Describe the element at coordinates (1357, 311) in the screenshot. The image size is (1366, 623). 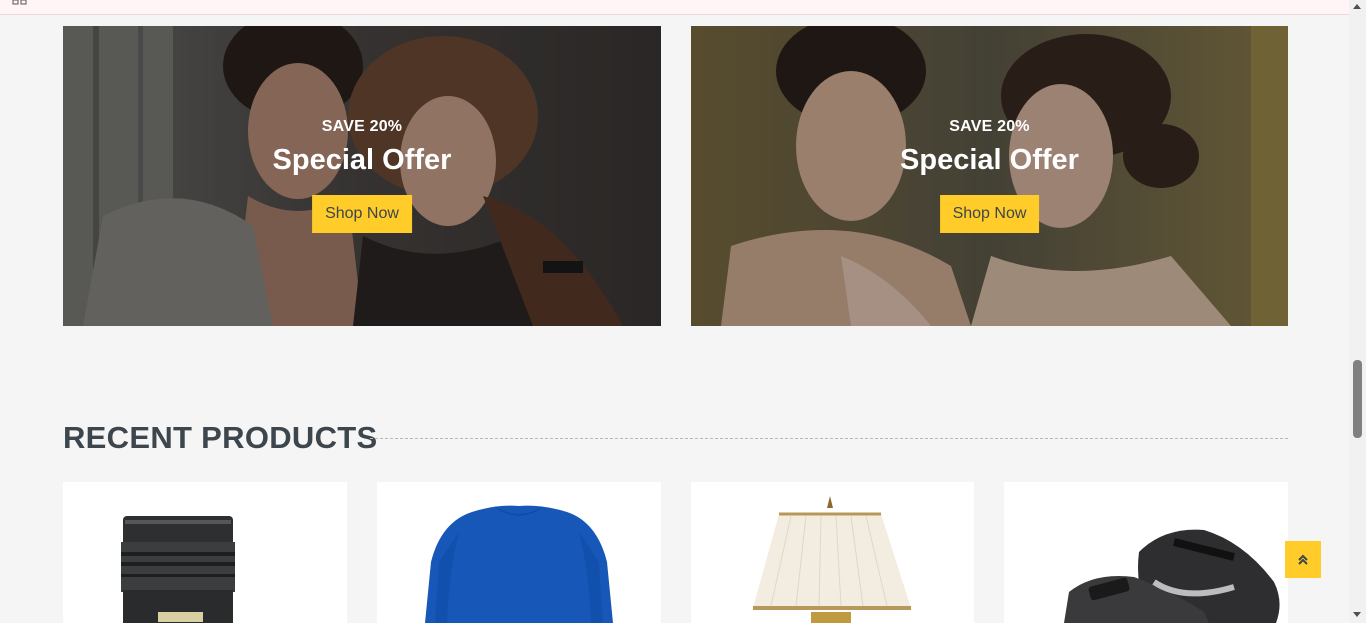
I see `vertical-scrollbar` at that location.